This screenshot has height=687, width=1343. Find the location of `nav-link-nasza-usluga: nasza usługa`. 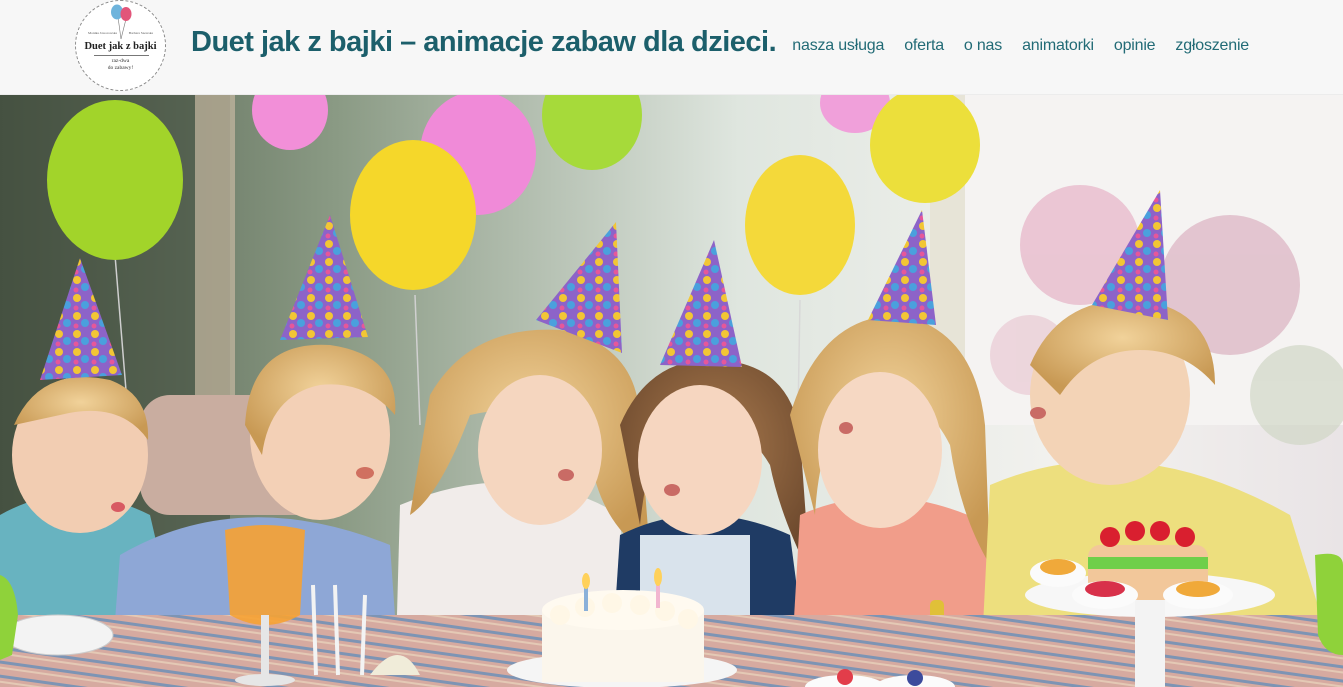

nav-link-nasza-usluga: nasza usługa is located at coordinates (838, 46).